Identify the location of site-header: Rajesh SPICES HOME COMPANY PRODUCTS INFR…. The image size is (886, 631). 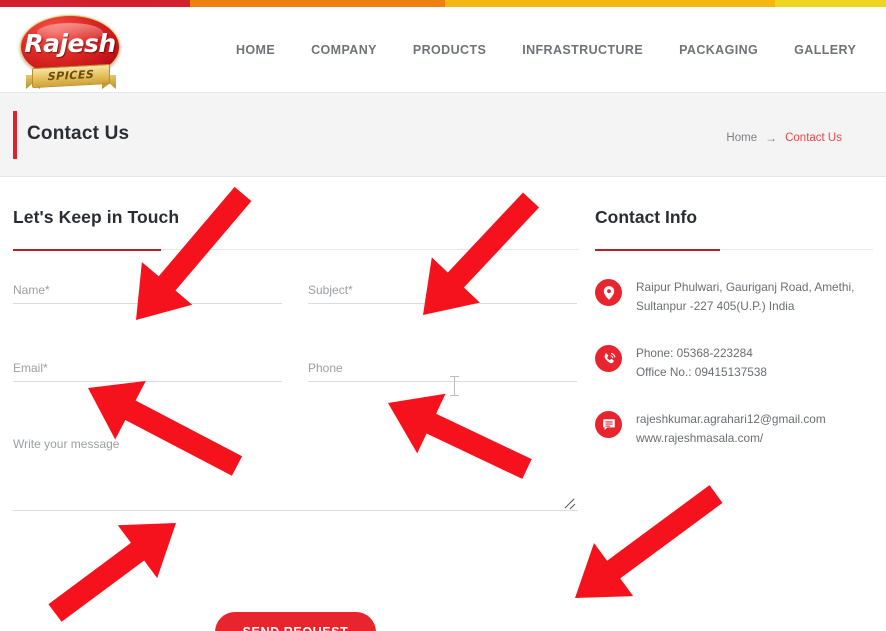
(443, 49).